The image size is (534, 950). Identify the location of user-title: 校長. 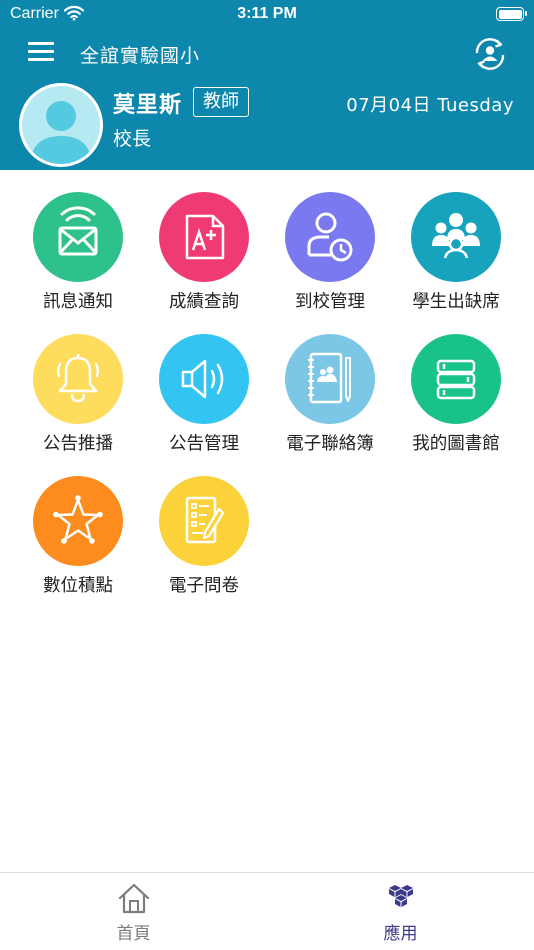
(132, 139).